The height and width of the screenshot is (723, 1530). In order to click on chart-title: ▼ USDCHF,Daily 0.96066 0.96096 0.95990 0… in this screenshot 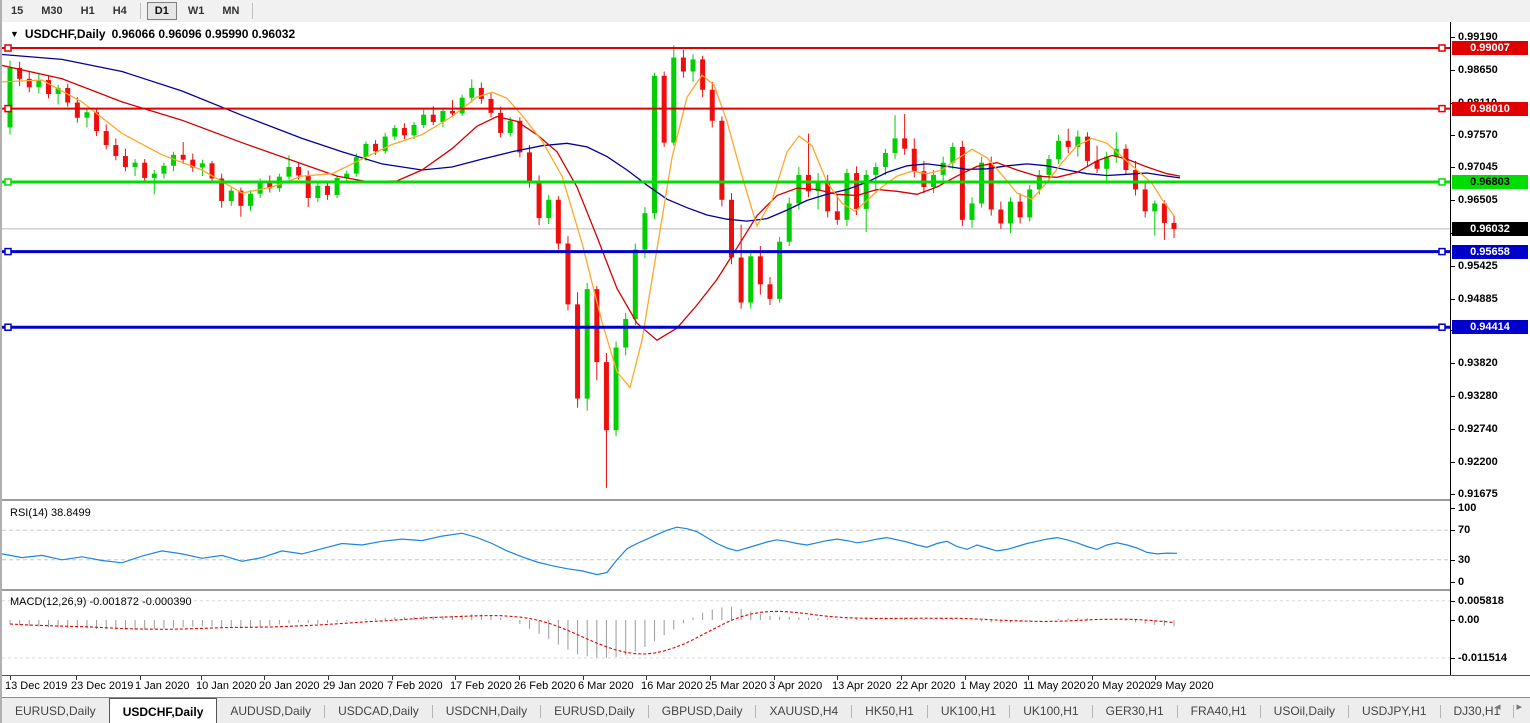, I will do `click(152, 34)`.